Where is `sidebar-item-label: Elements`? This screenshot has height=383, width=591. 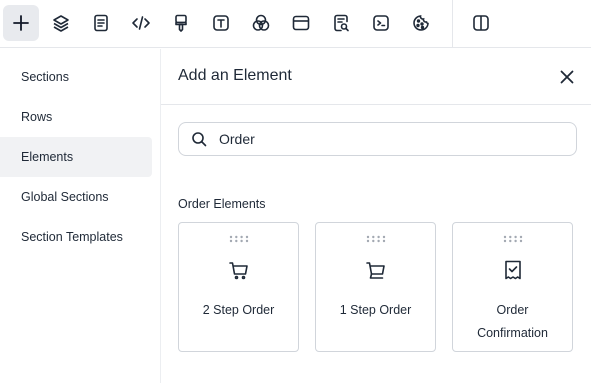
sidebar-item-label: Elements is located at coordinates (47, 157).